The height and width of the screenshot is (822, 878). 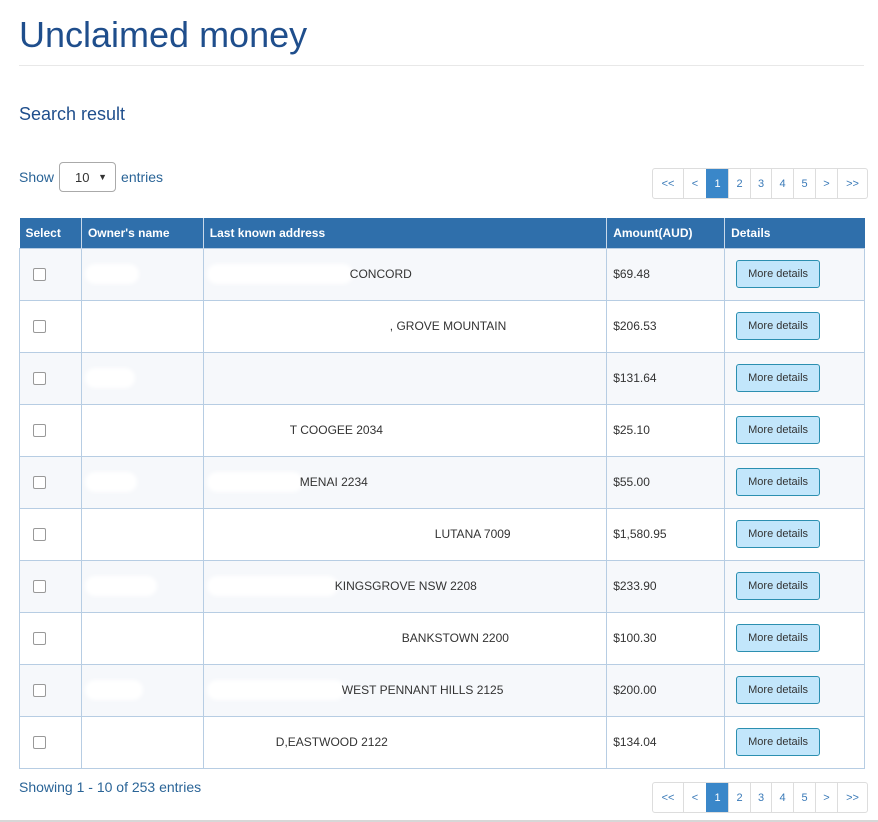 What do you see at coordinates (666, 690) in the screenshot?
I see `amount-cell: $200.00` at bounding box center [666, 690].